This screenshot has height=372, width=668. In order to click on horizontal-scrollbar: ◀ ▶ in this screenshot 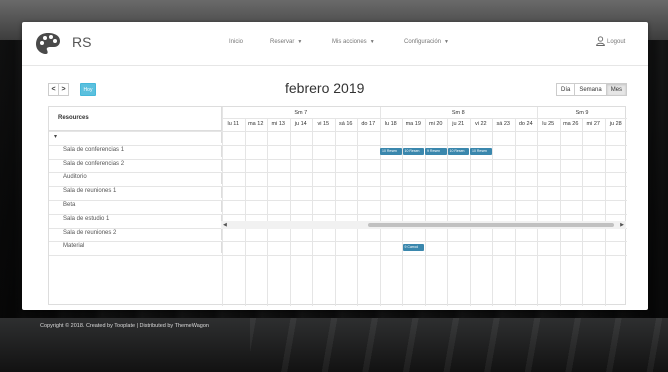, I will do `click(423, 225)`.